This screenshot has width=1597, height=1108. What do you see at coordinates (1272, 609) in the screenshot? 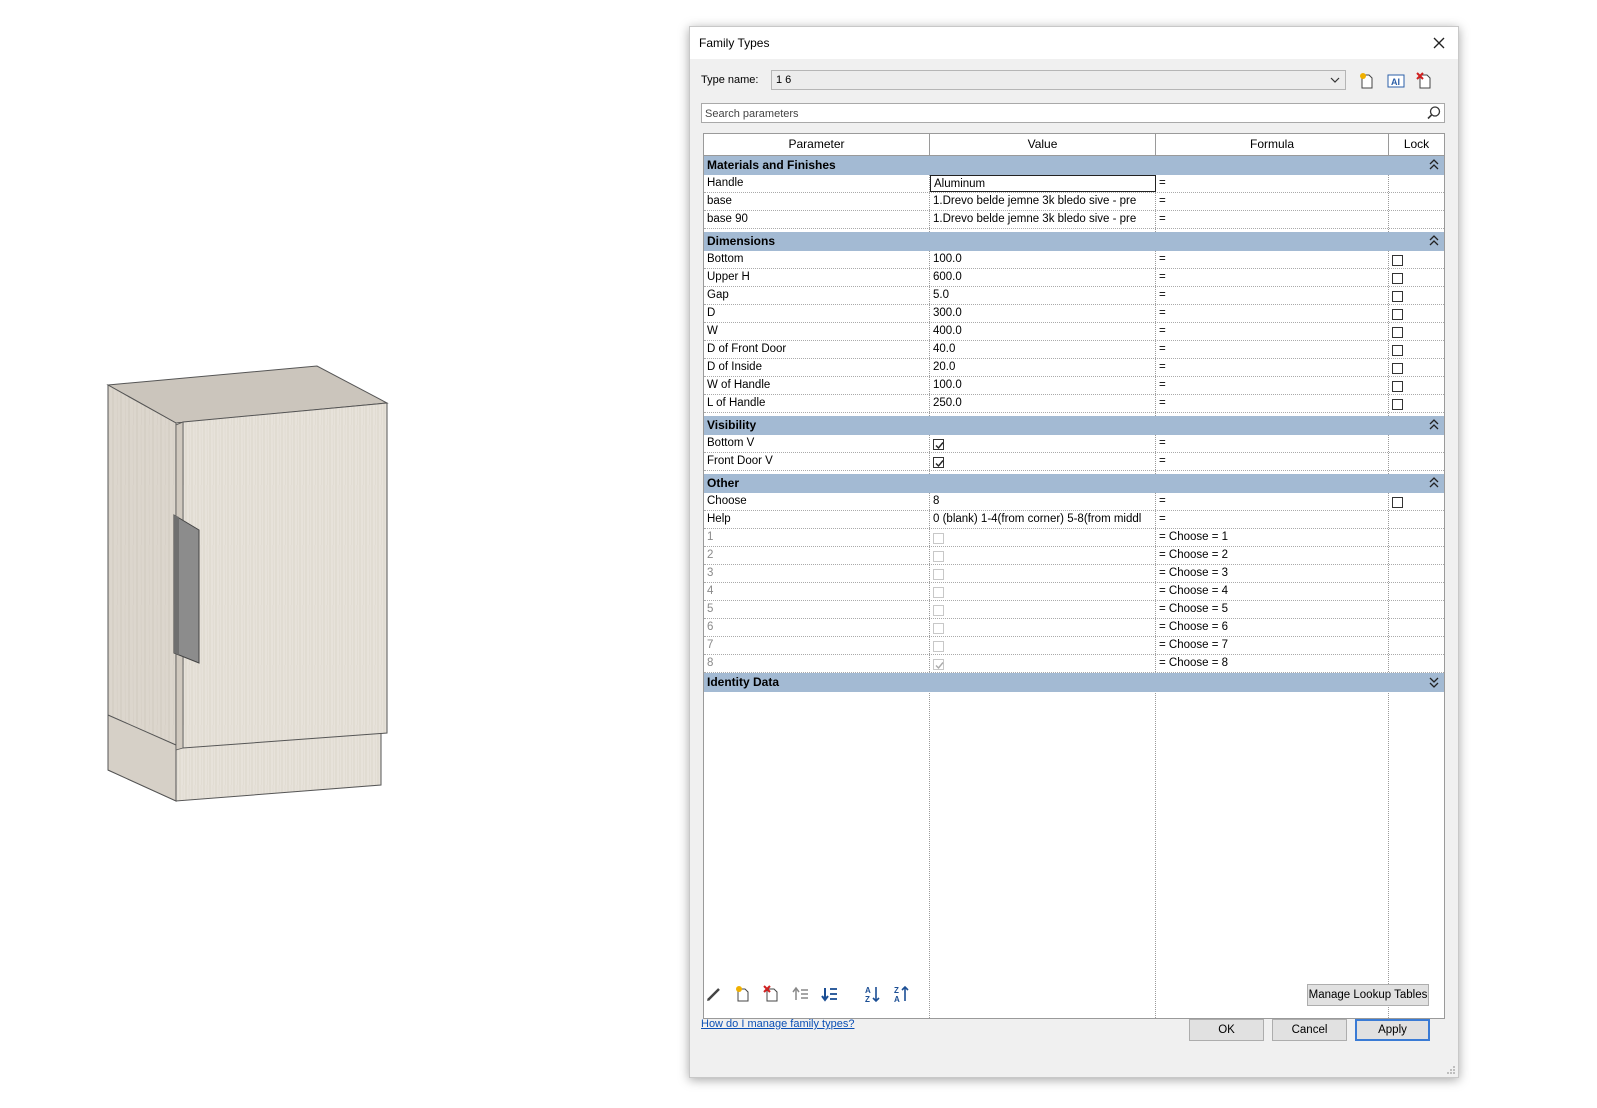
I see `formula-cell: = Choose = 5` at bounding box center [1272, 609].